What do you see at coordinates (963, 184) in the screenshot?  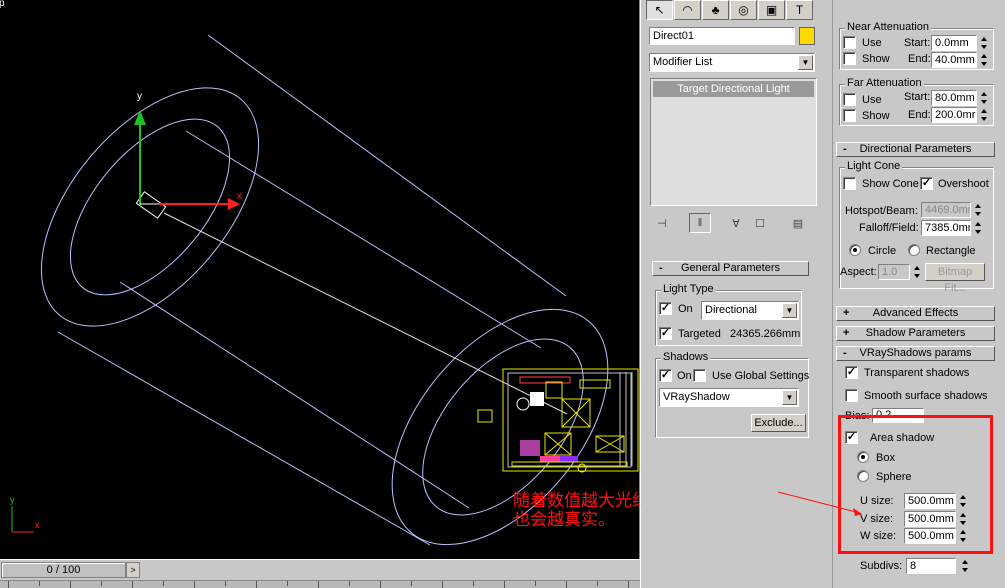 I see `overshoot-label: Overshoot` at bounding box center [963, 184].